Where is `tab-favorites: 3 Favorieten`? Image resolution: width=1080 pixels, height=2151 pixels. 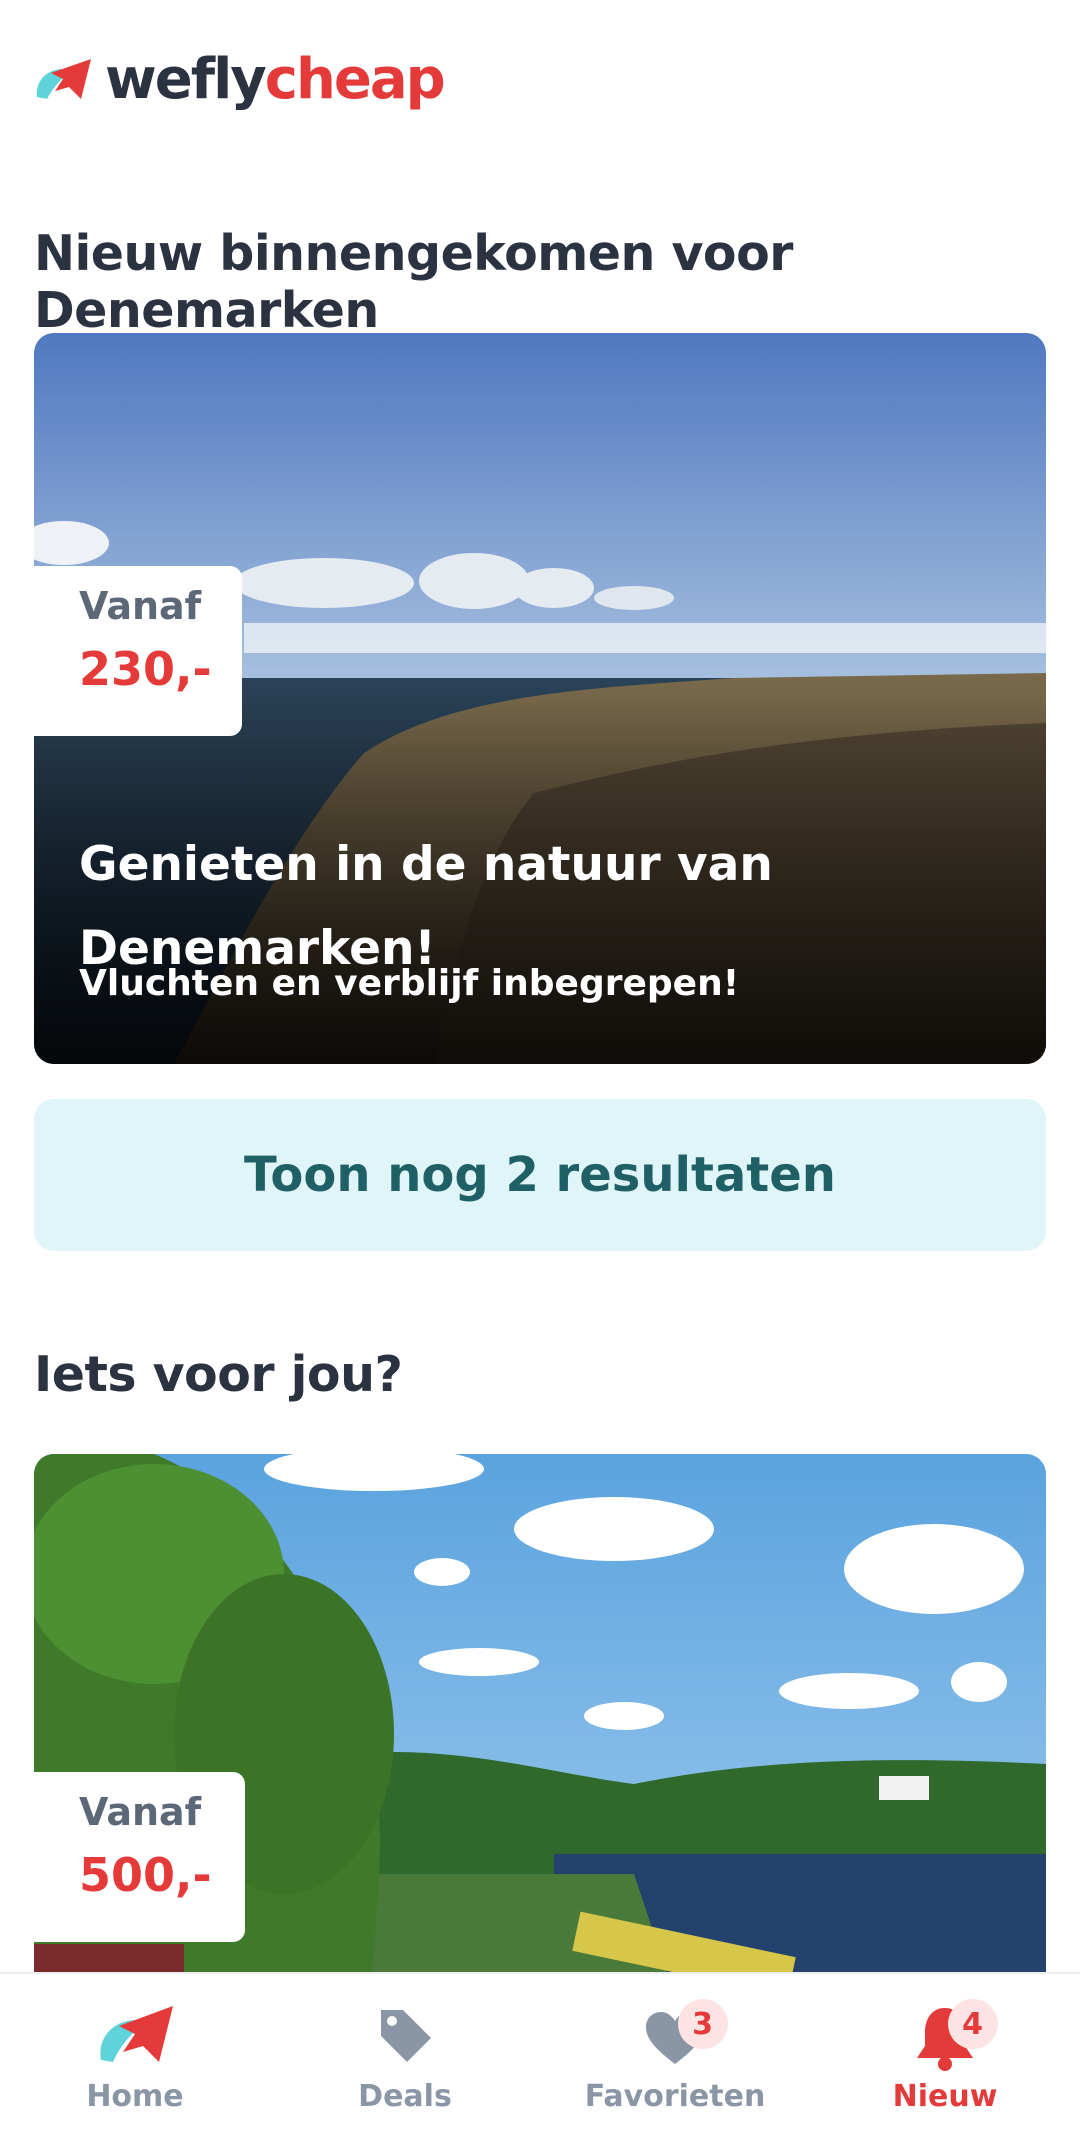
tab-favorites: 3 Favorieten is located at coordinates (675, 2062).